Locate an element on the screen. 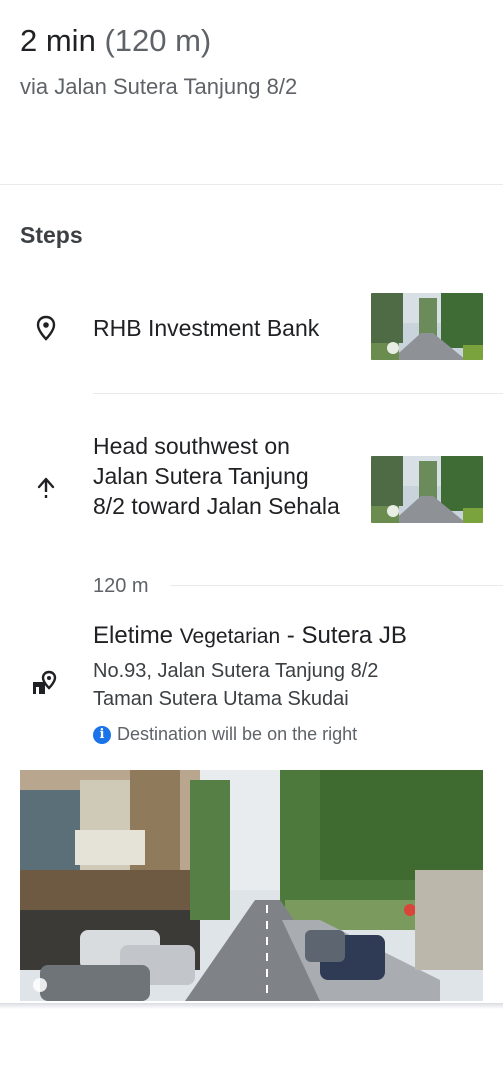  destination-note-text: Destination will be on the right is located at coordinates (237, 734).